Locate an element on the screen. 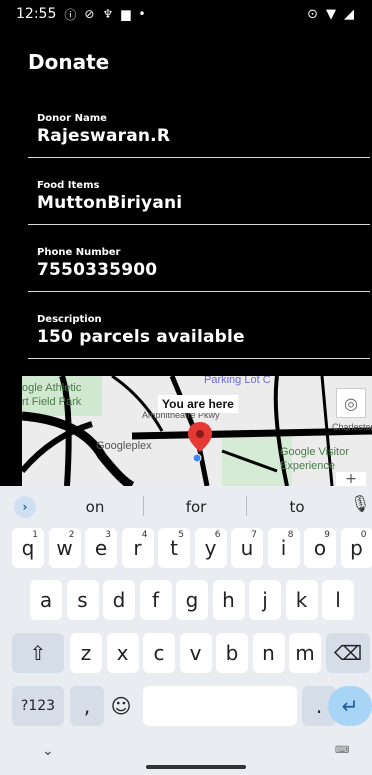 Image resolution: width=372 pixels, height=775 pixels. home-handle is located at coordinates (196, 767).